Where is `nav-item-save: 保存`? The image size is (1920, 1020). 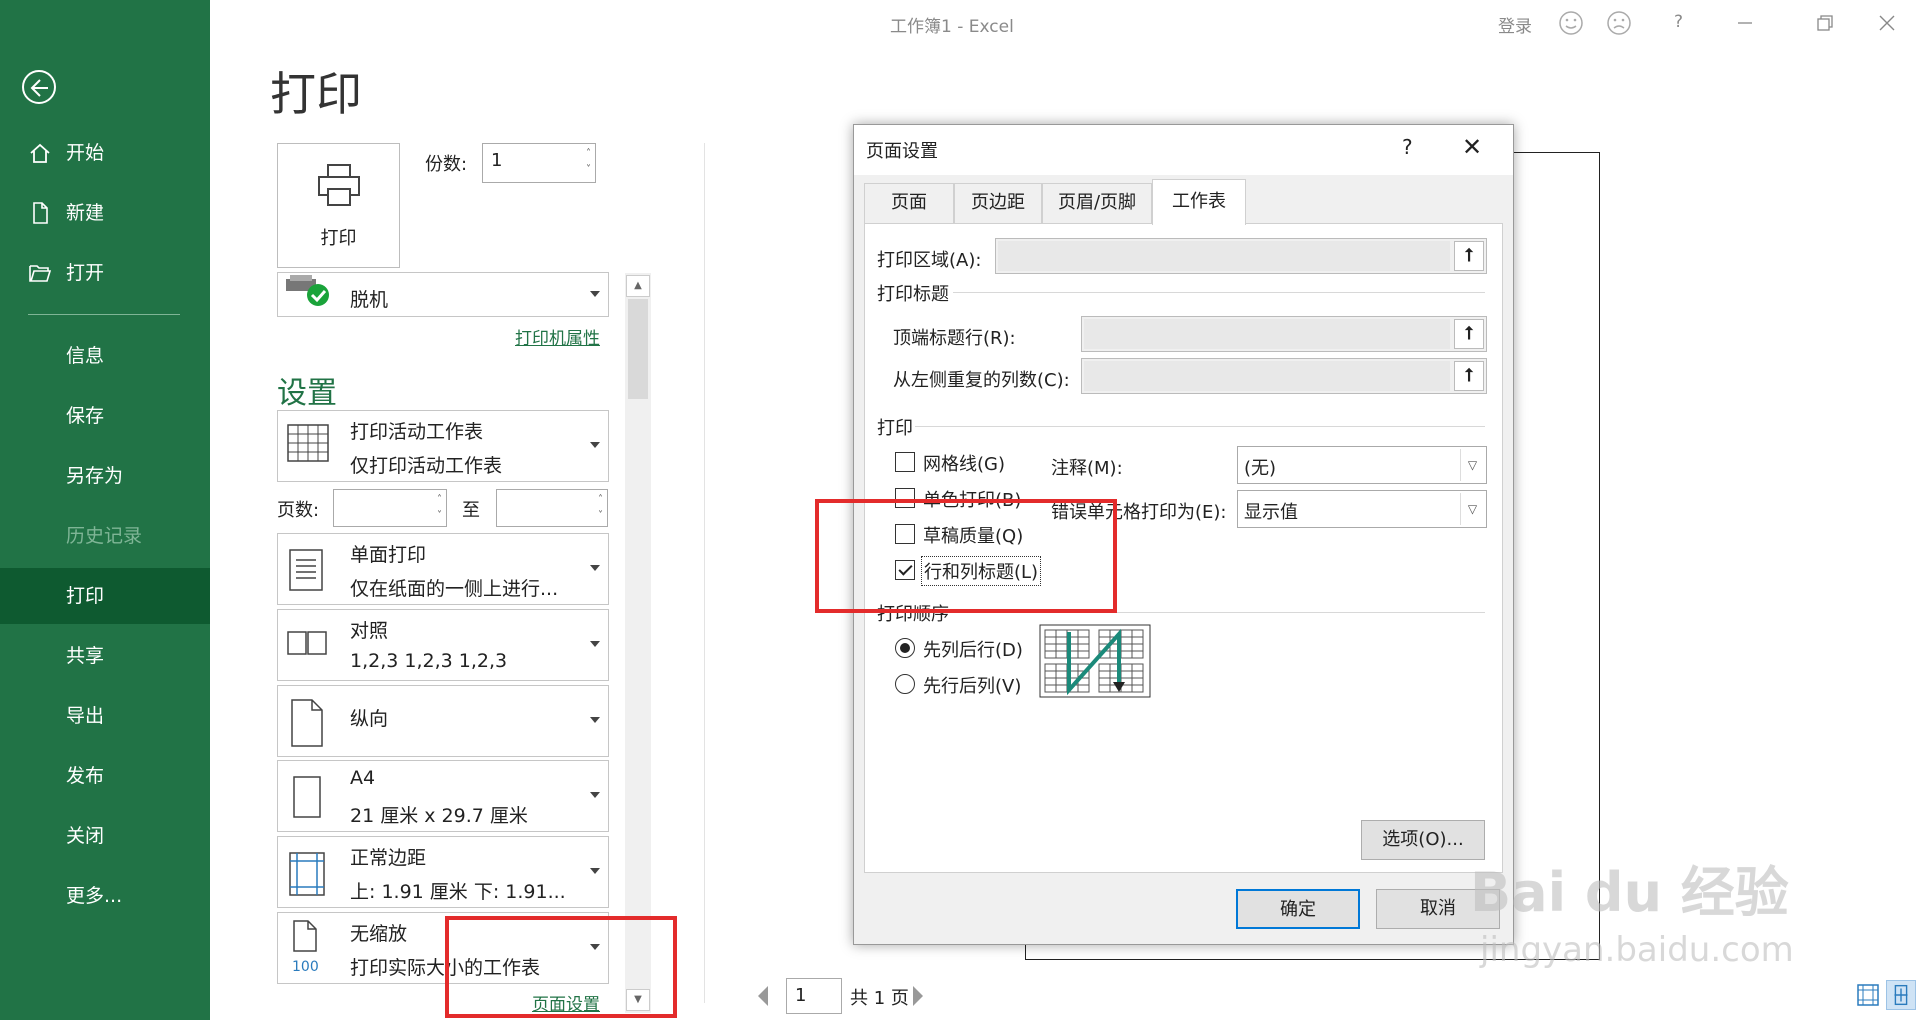 nav-item-save: 保存 is located at coordinates (105, 416).